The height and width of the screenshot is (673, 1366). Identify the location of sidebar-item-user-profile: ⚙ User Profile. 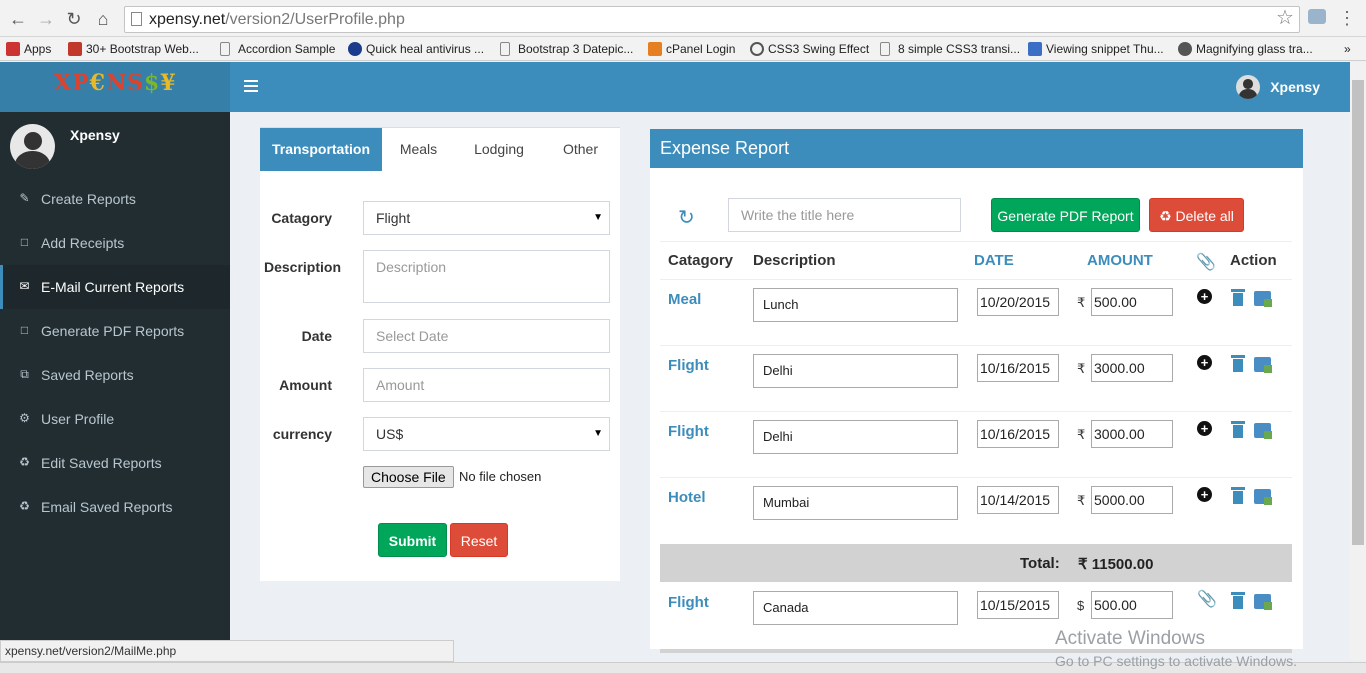
(115, 419).